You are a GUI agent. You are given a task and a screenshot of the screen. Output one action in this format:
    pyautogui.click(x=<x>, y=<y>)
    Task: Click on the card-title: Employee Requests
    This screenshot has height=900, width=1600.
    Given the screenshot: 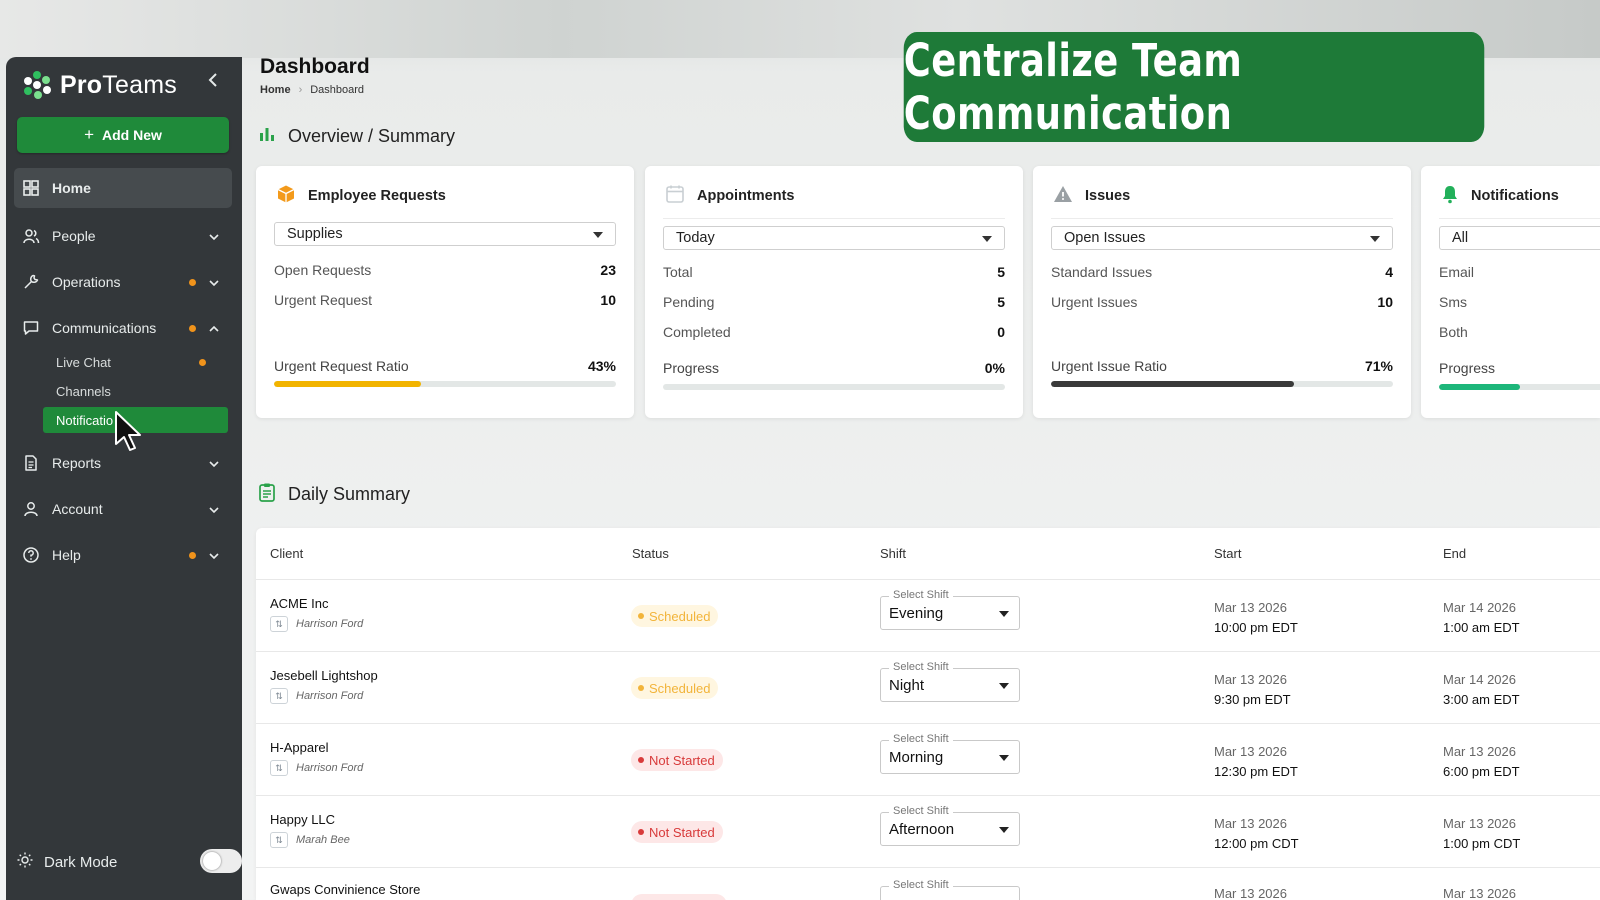 What is the action you would take?
    pyautogui.click(x=377, y=196)
    